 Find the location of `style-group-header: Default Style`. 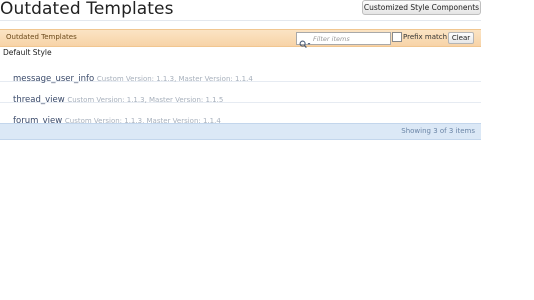

style-group-header: Default Style is located at coordinates (27, 52).